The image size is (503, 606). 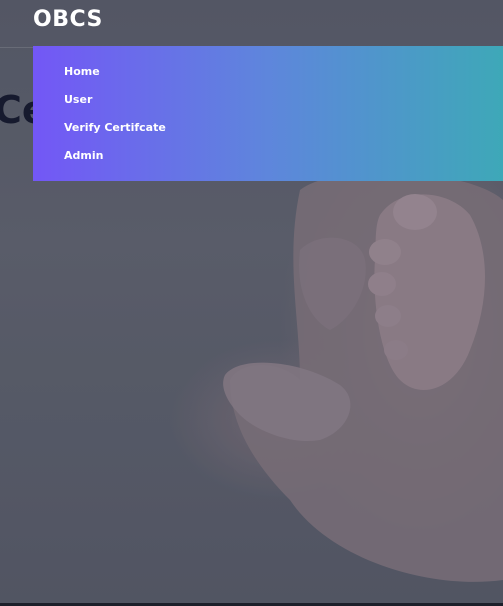 What do you see at coordinates (251, 24) in the screenshot?
I see `navbar: OBCS` at bounding box center [251, 24].